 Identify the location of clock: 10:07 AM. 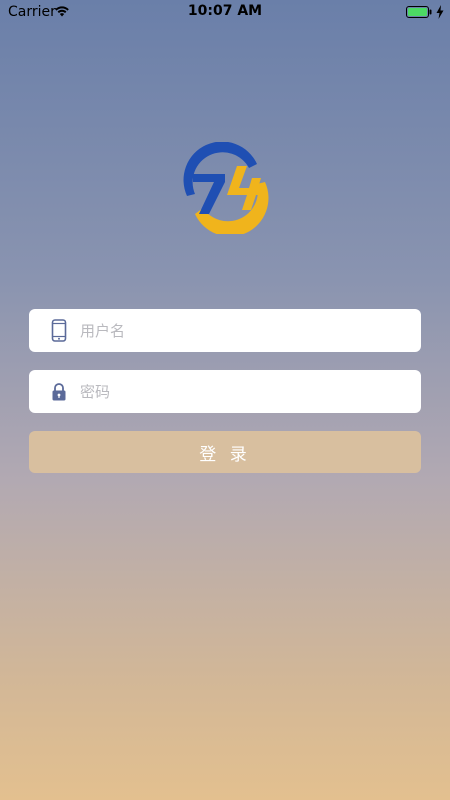
(225, 11).